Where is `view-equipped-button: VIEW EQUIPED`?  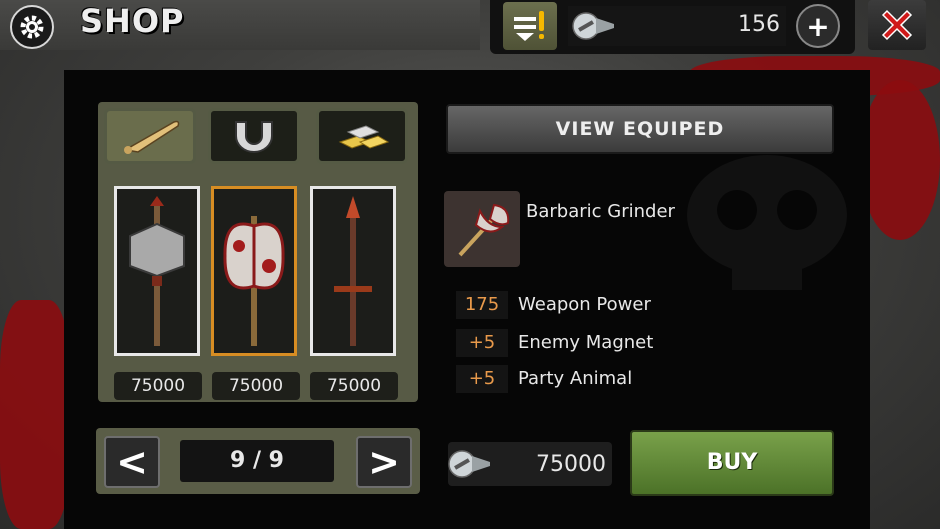 view-equipped-button: VIEW EQUIPED is located at coordinates (640, 129).